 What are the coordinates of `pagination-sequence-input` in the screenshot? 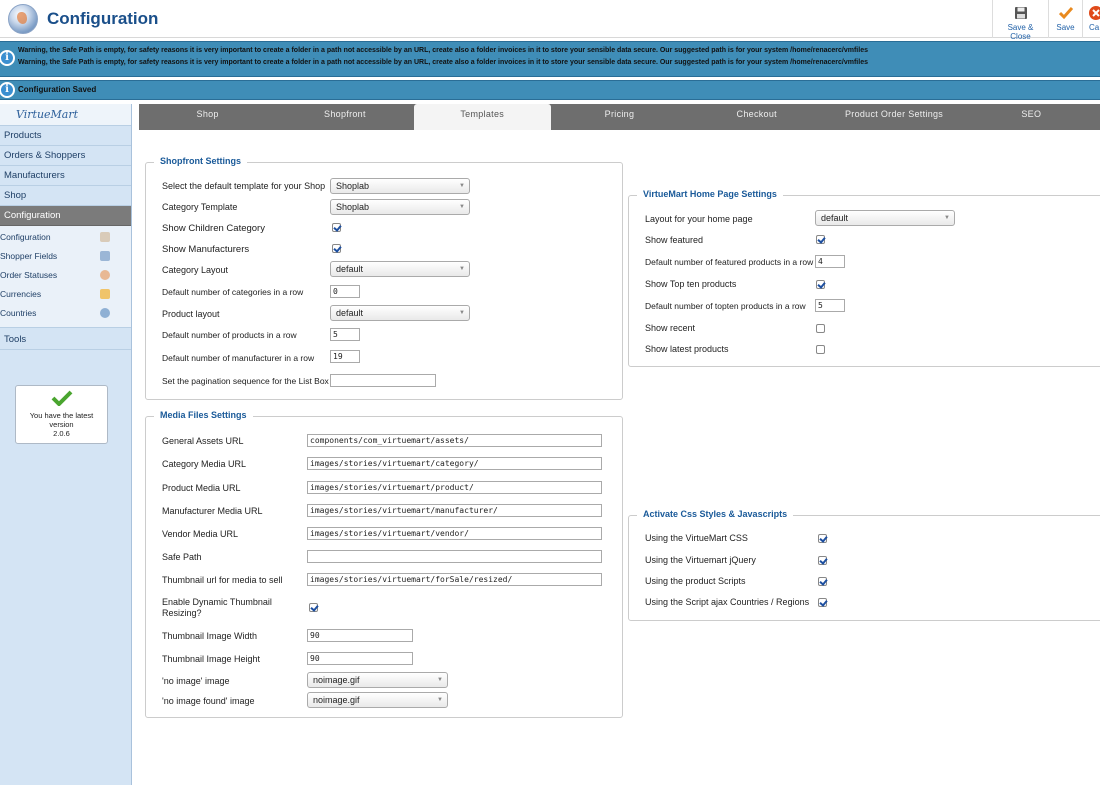 It's located at (383, 380).